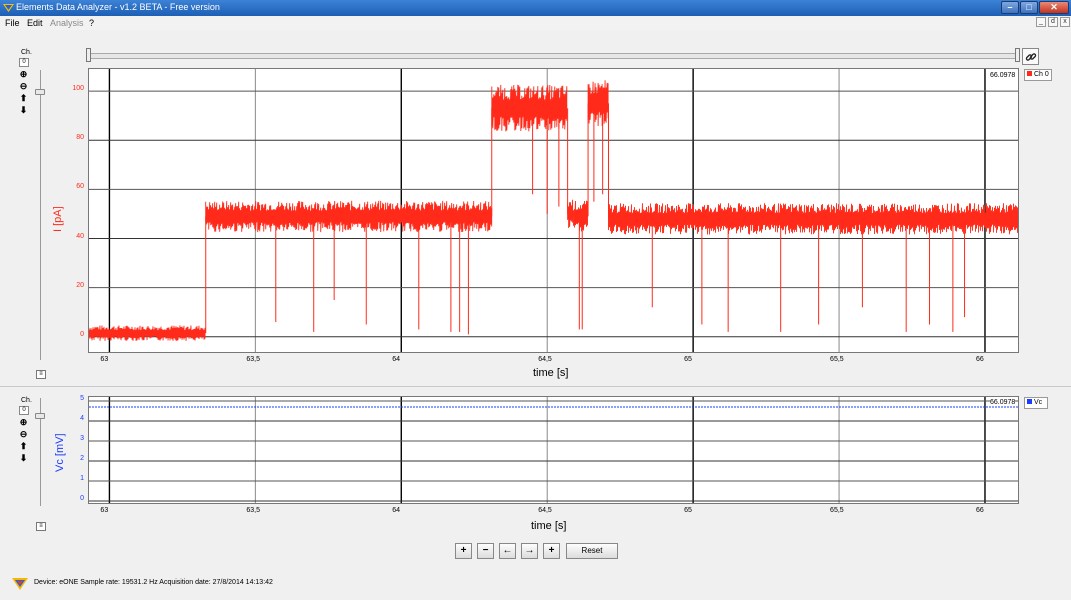 The width and height of the screenshot is (1071, 600). What do you see at coordinates (253, 359) in the screenshot?
I see `current-x-tick-label: 63,5` at bounding box center [253, 359].